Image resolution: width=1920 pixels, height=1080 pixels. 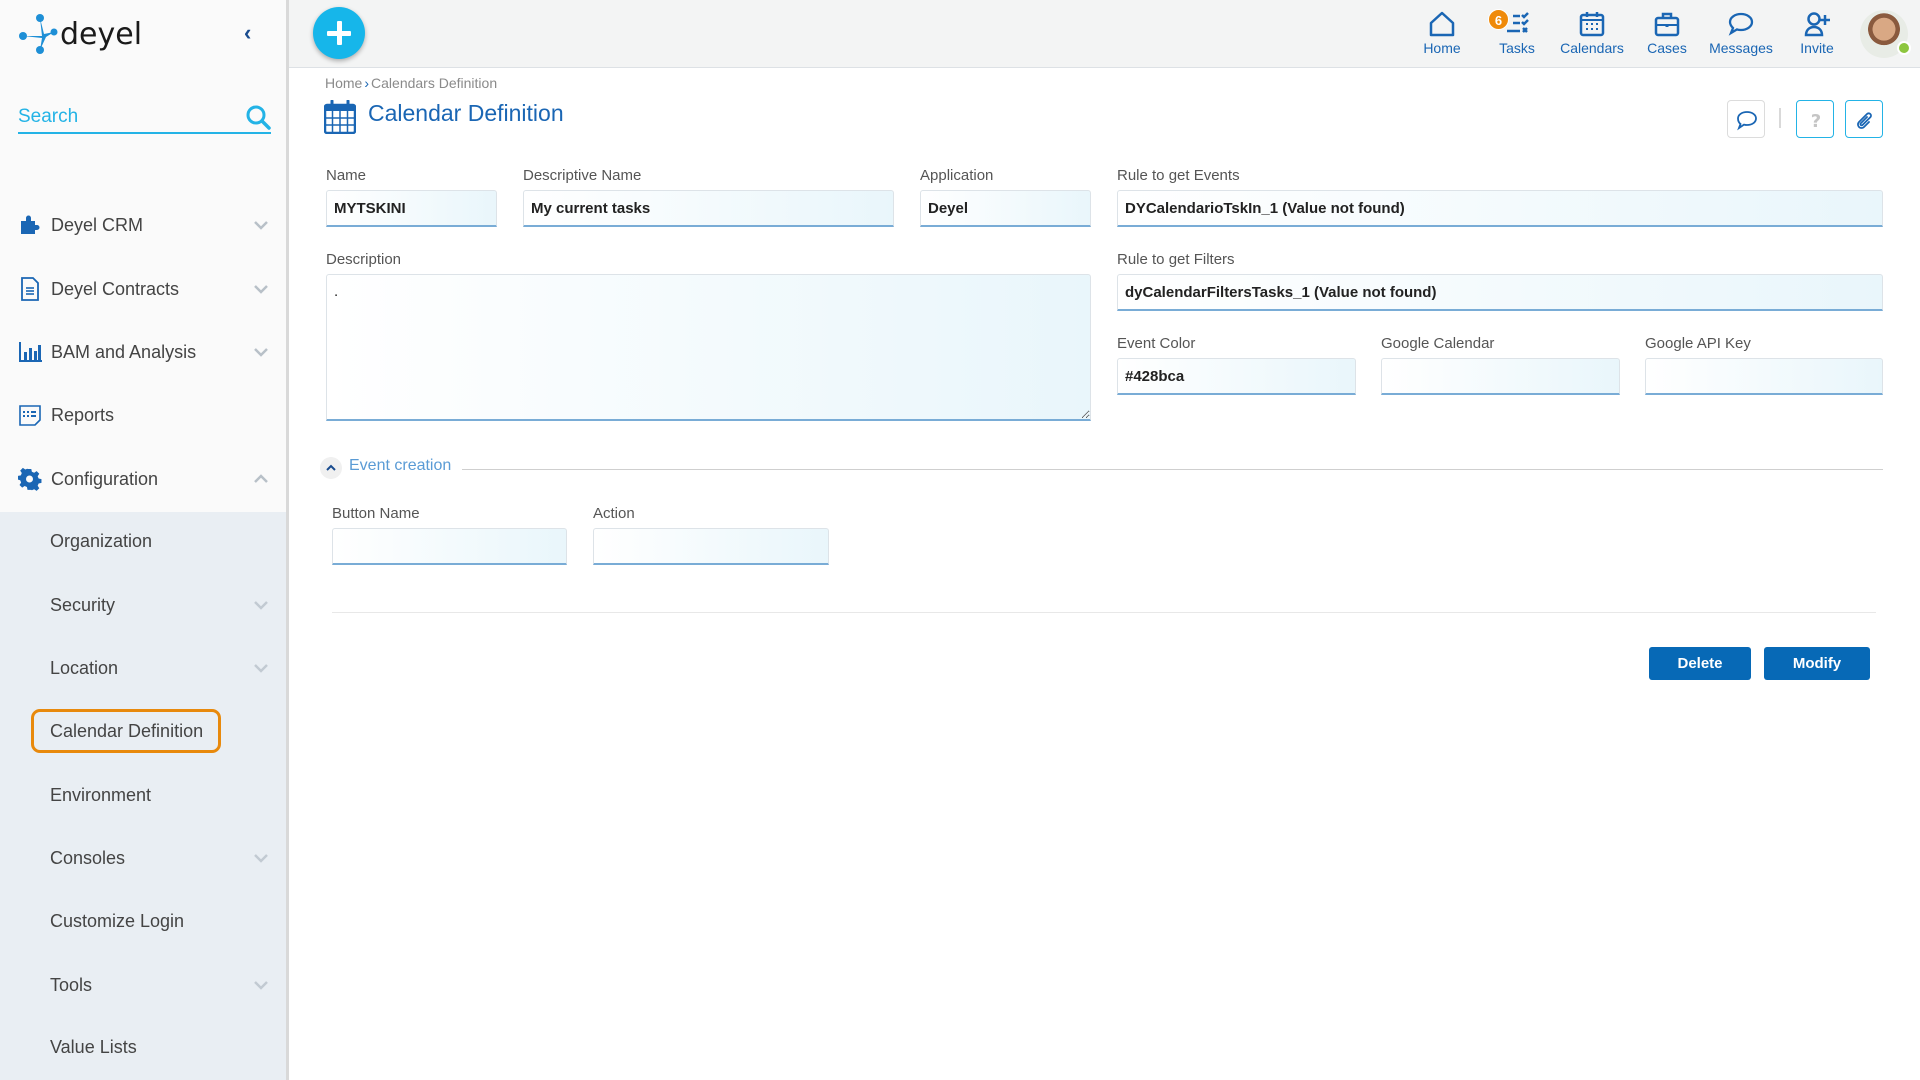 What do you see at coordinates (411, 208) in the screenshot?
I see `name-field` at bounding box center [411, 208].